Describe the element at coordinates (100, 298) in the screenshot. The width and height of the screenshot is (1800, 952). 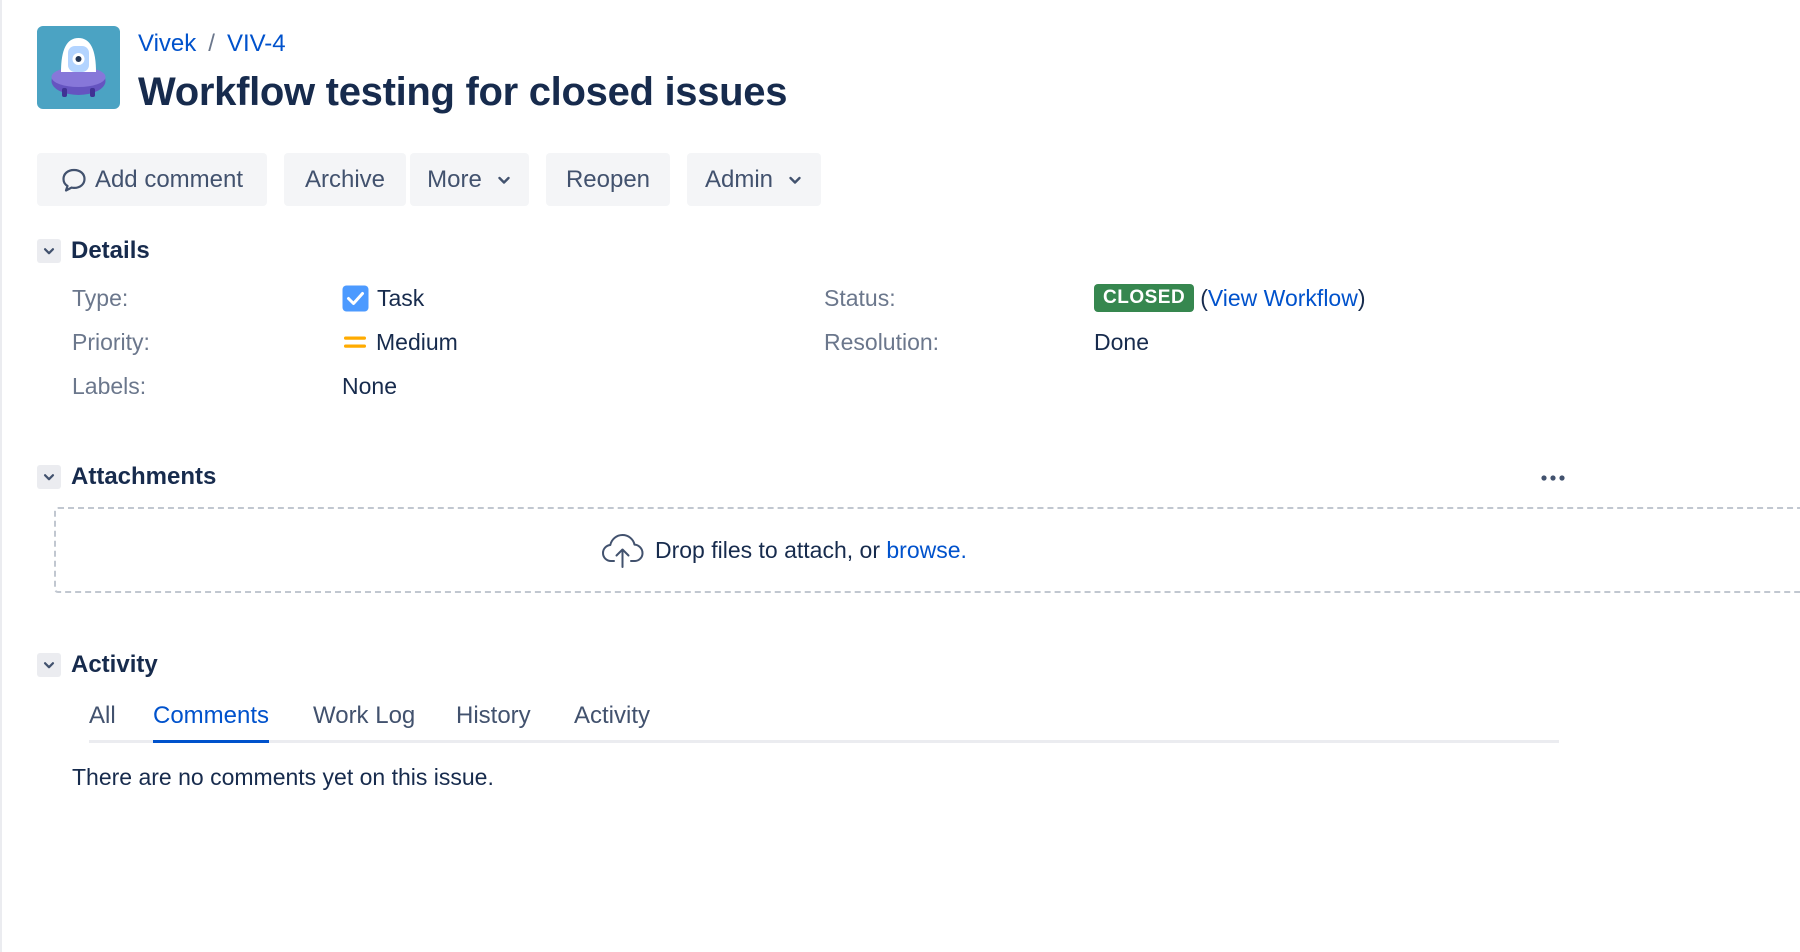
I see `type-label: Type:` at that location.